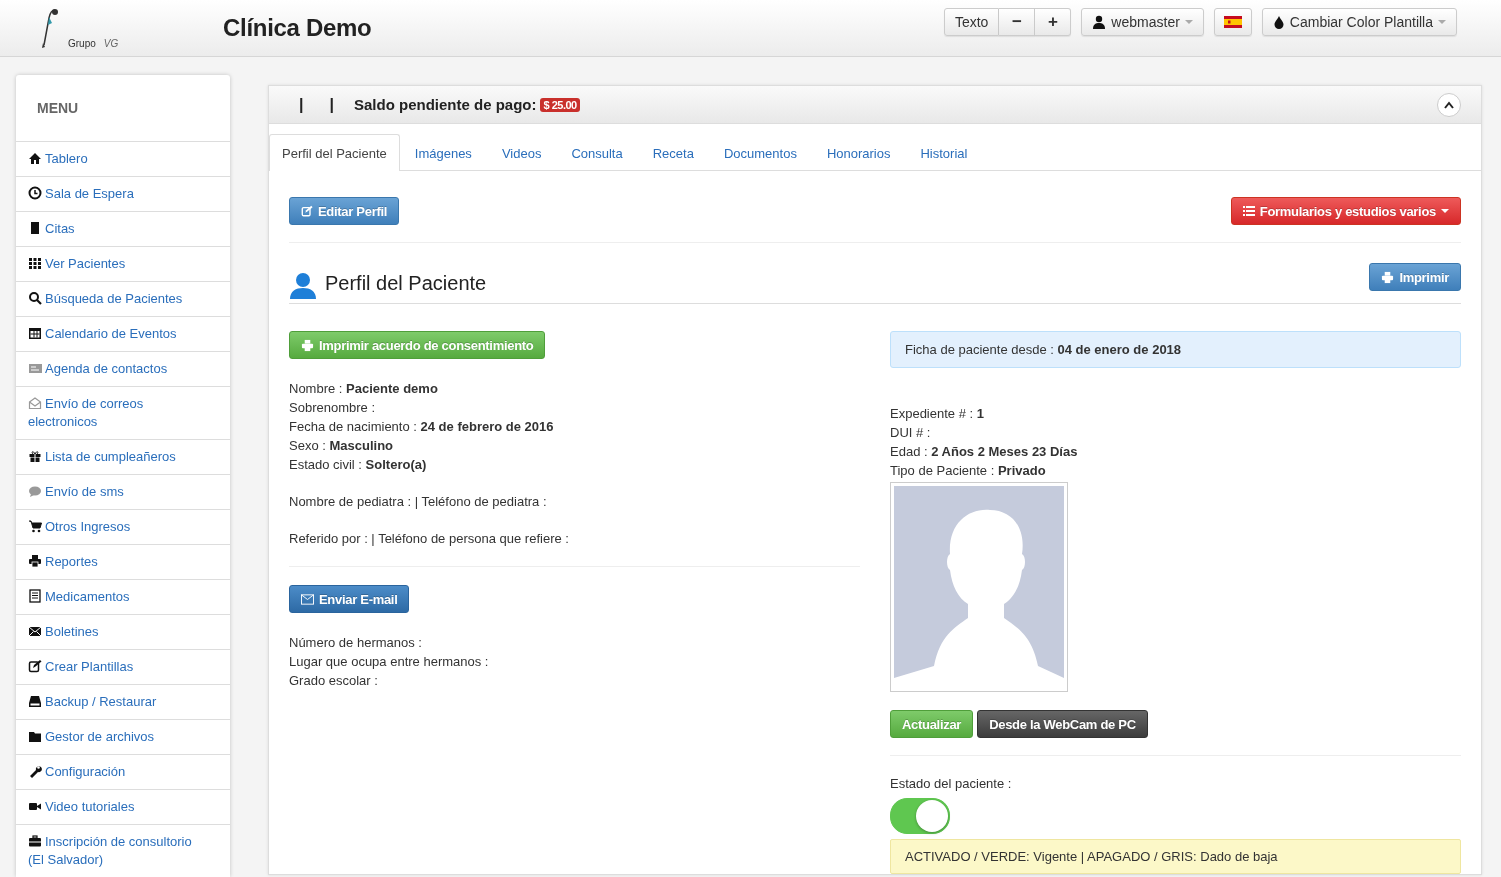 Image resolution: width=1501 pixels, height=877 pixels. I want to click on profile-field: Número de hermanos :, so click(574, 642).